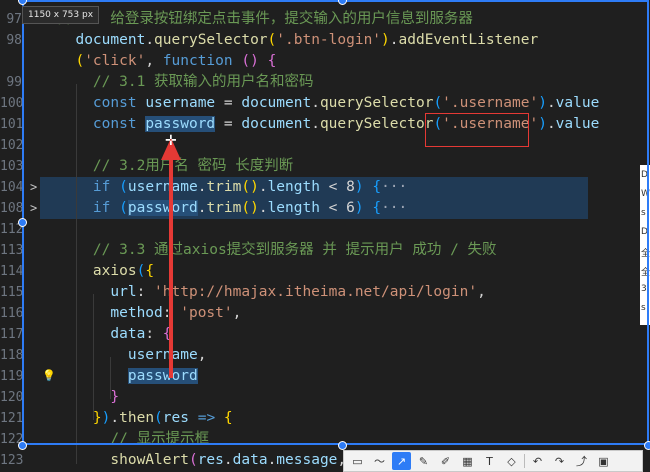  Describe the element at coordinates (537, 461) in the screenshot. I see `undo-icon: ↶` at that location.